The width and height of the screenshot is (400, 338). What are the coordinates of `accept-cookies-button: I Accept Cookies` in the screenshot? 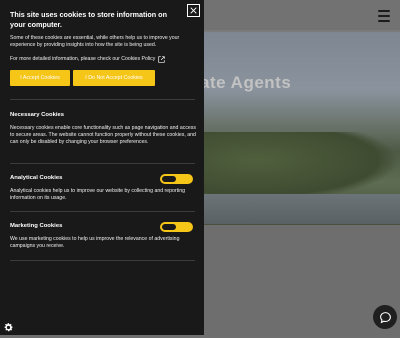 It's located at (40, 78).